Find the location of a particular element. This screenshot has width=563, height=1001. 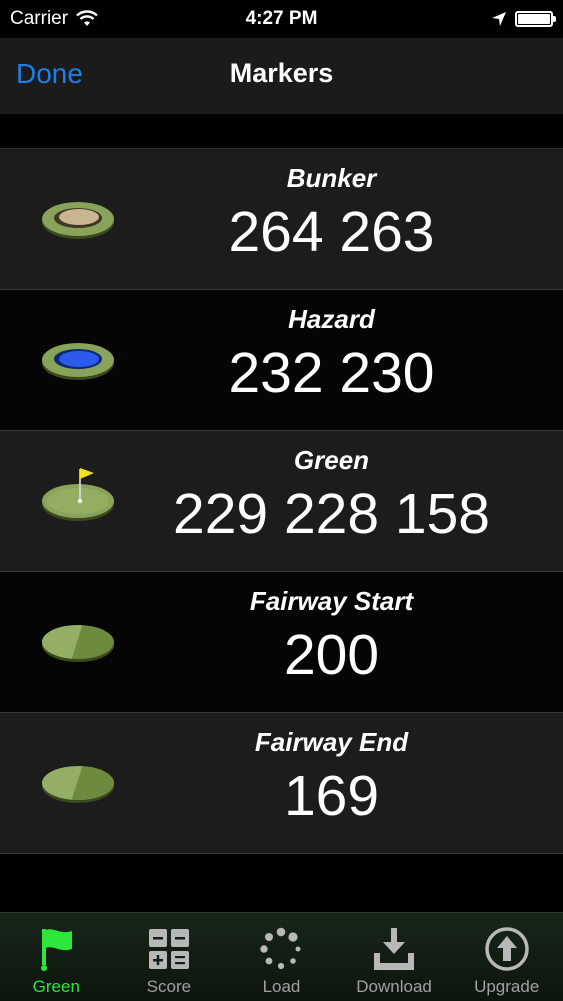

marker-name: Fairway Start is located at coordinates (331, 601).